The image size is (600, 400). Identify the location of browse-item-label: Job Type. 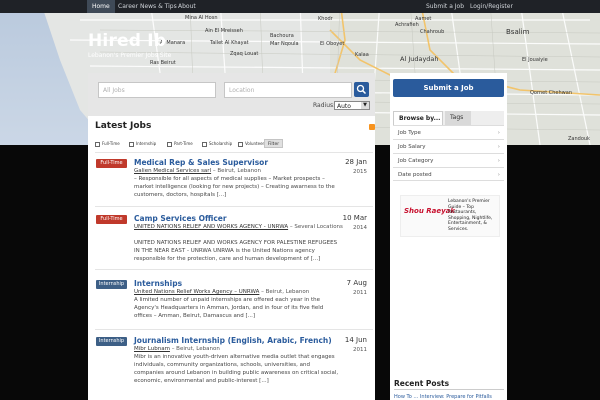
(409, 133).